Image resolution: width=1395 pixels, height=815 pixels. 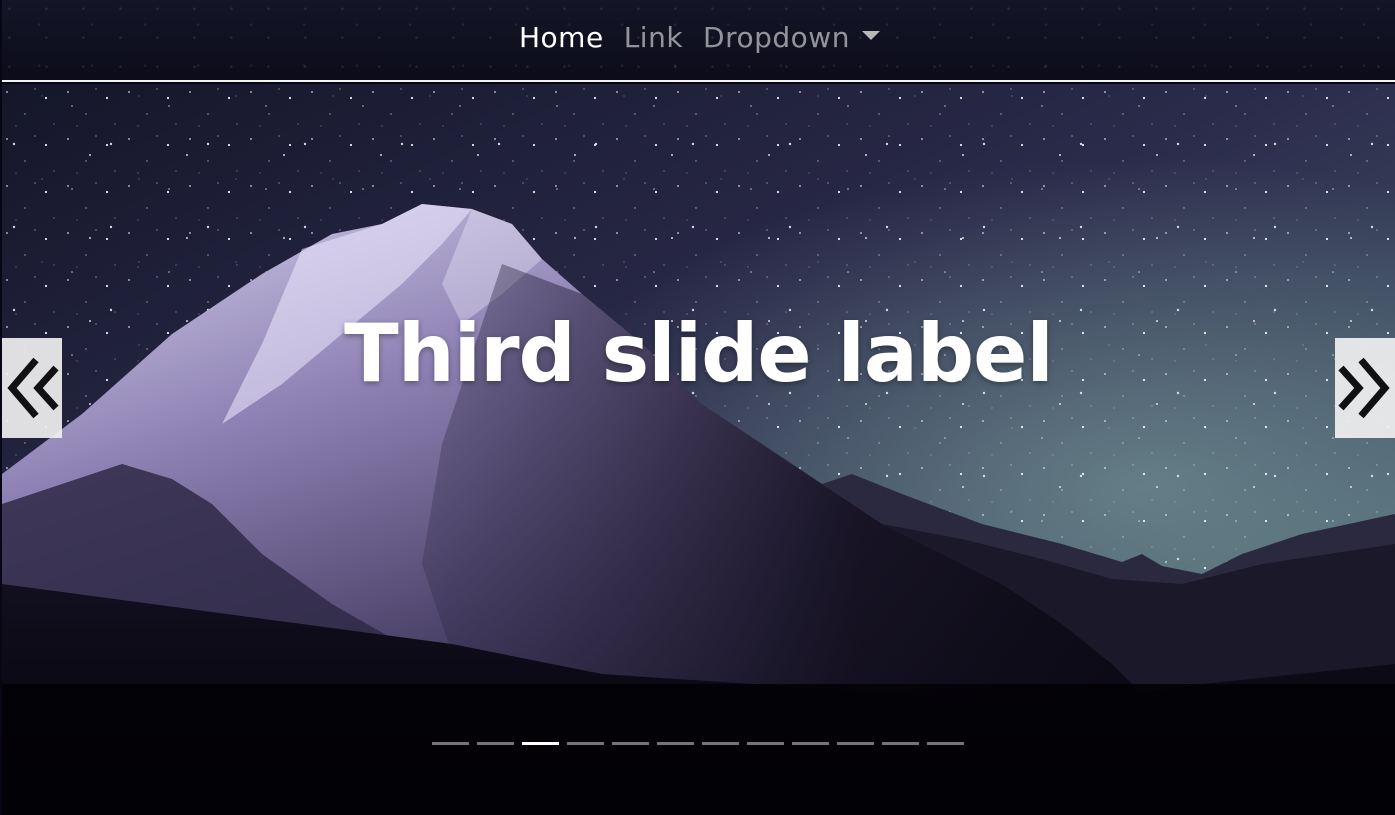 I want to click on caret-down-icon, so click(x=870, y=35).